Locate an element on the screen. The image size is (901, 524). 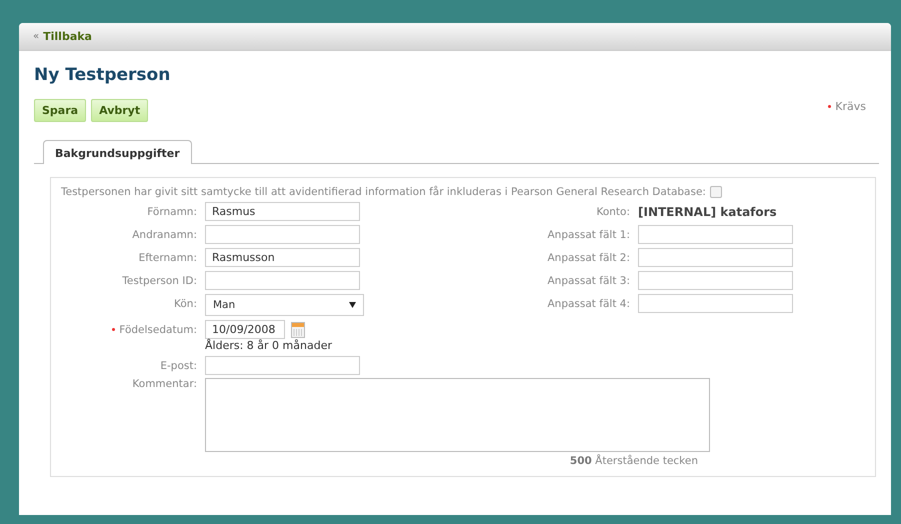
field-label: Förnamn: is located at coordinates (172, 212).